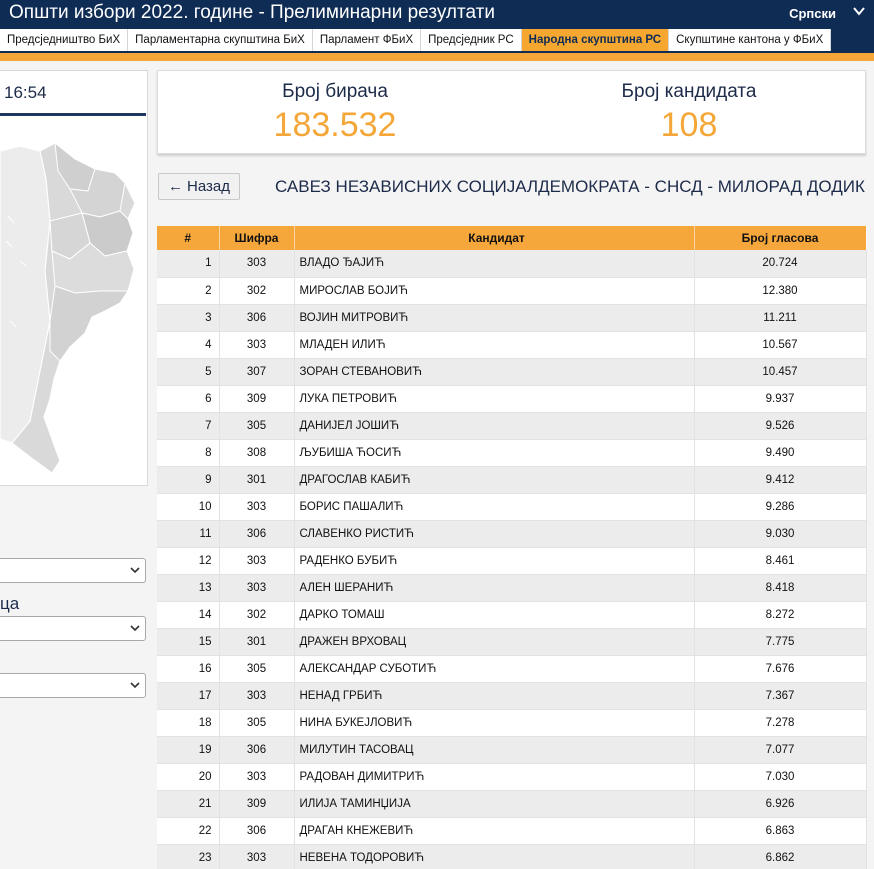  I want to click on vote-count: 9.286, so click(780, 507).